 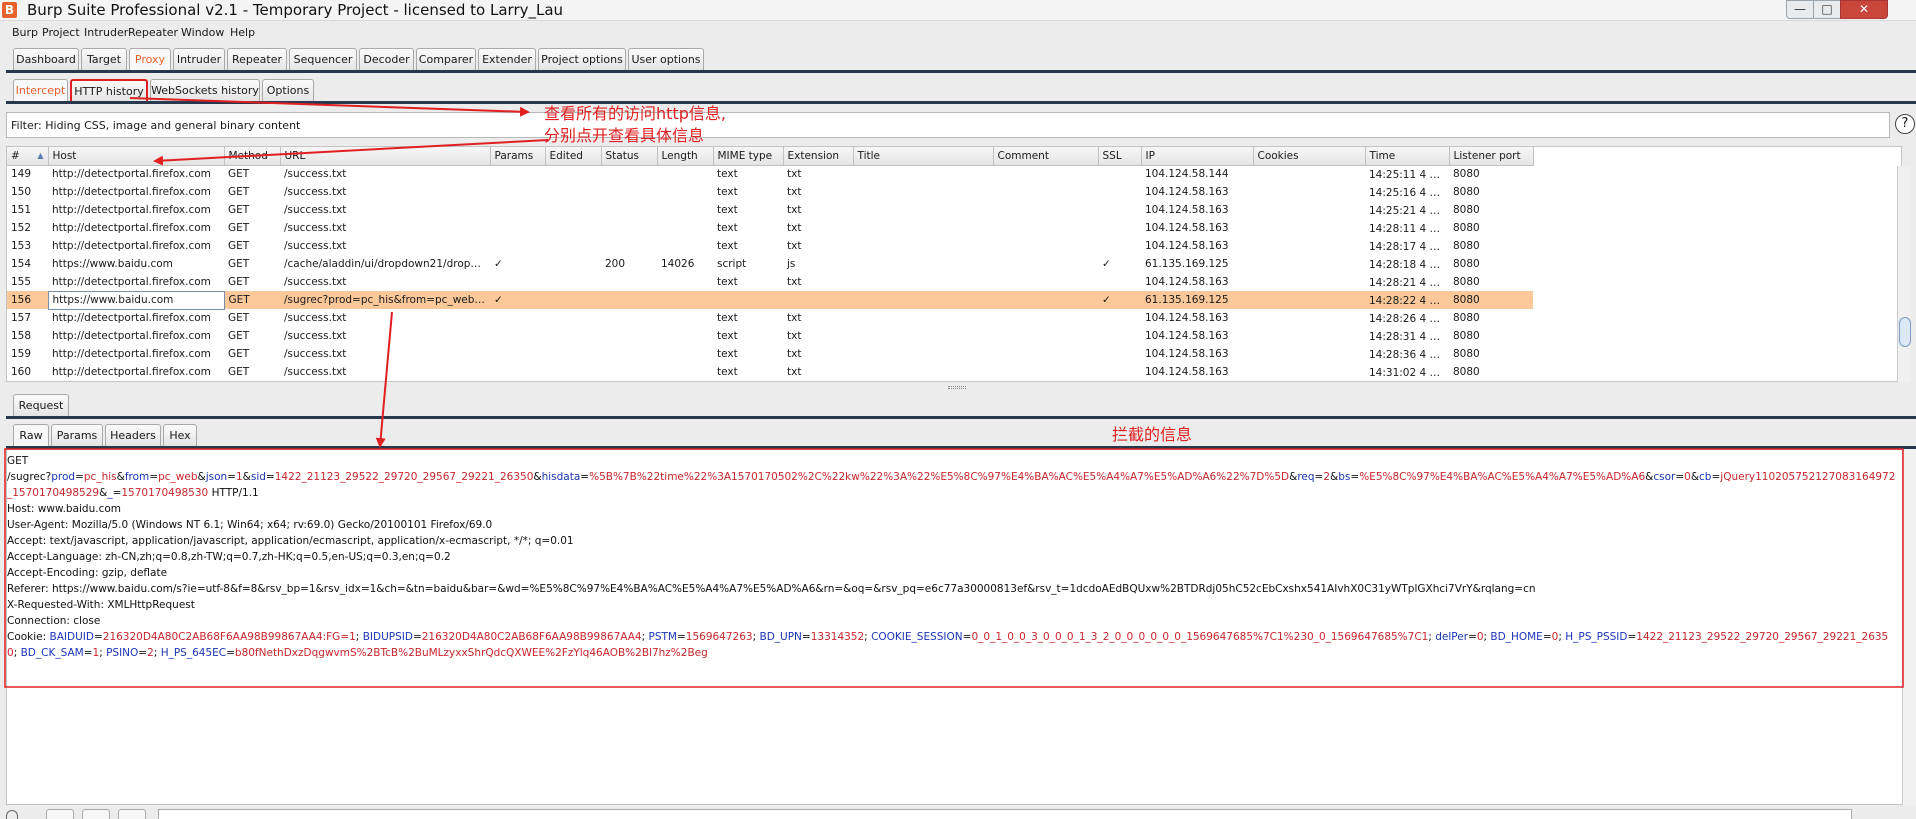 I want to click on column-header: Length, so click(x=685, y=156).